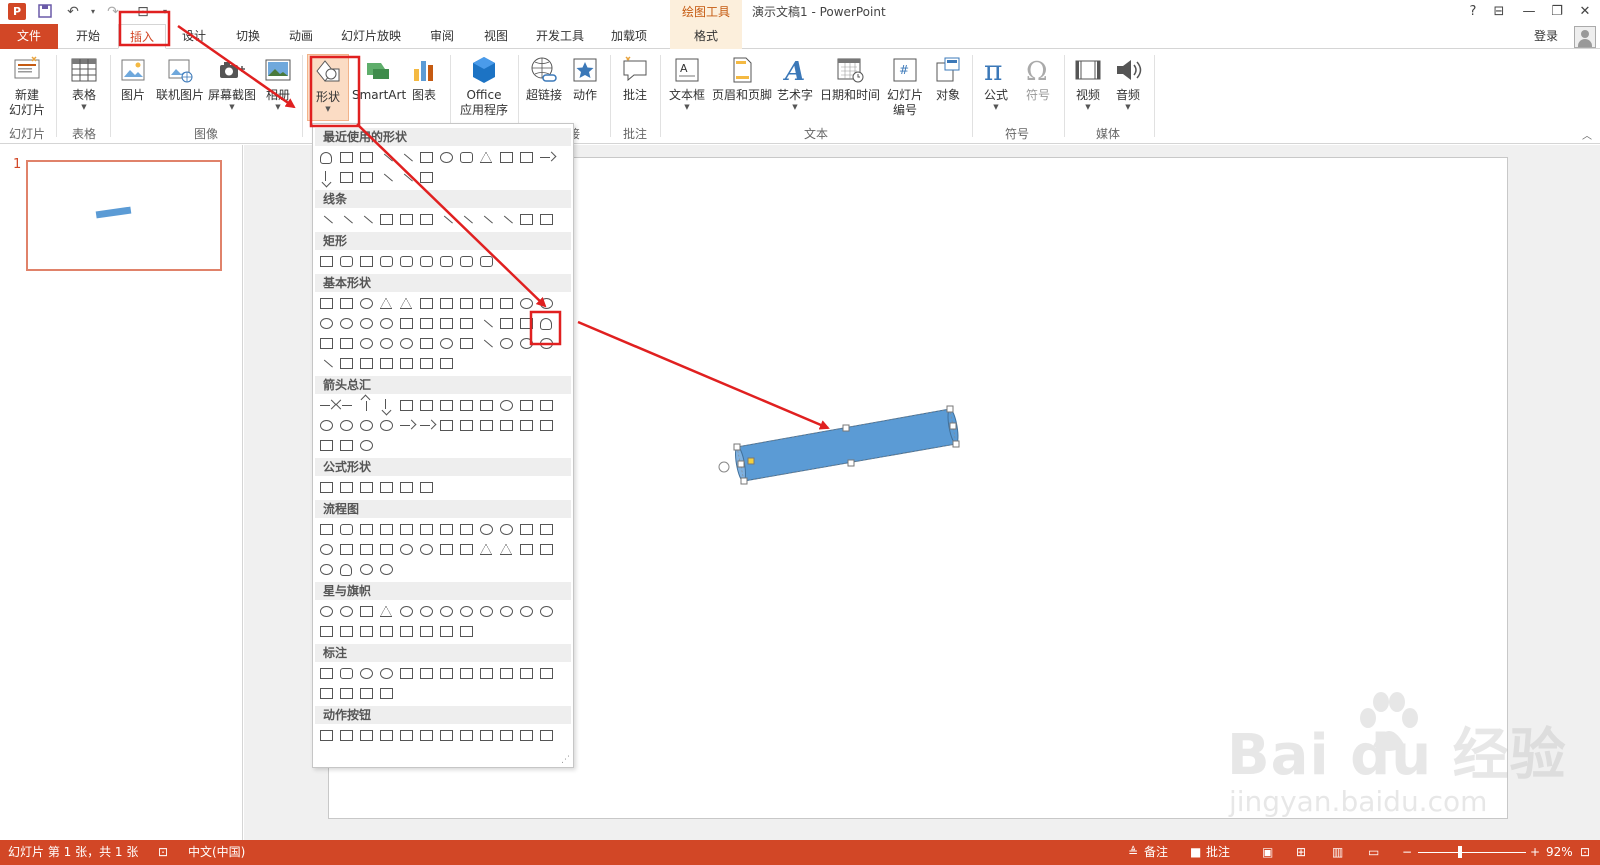 The width and height of the screenshot is (1600, 865). What do you see at coordinates (486, 261) in the screenshot?
I see `shape-snip-round-icon` at bounding box center [486, 261].